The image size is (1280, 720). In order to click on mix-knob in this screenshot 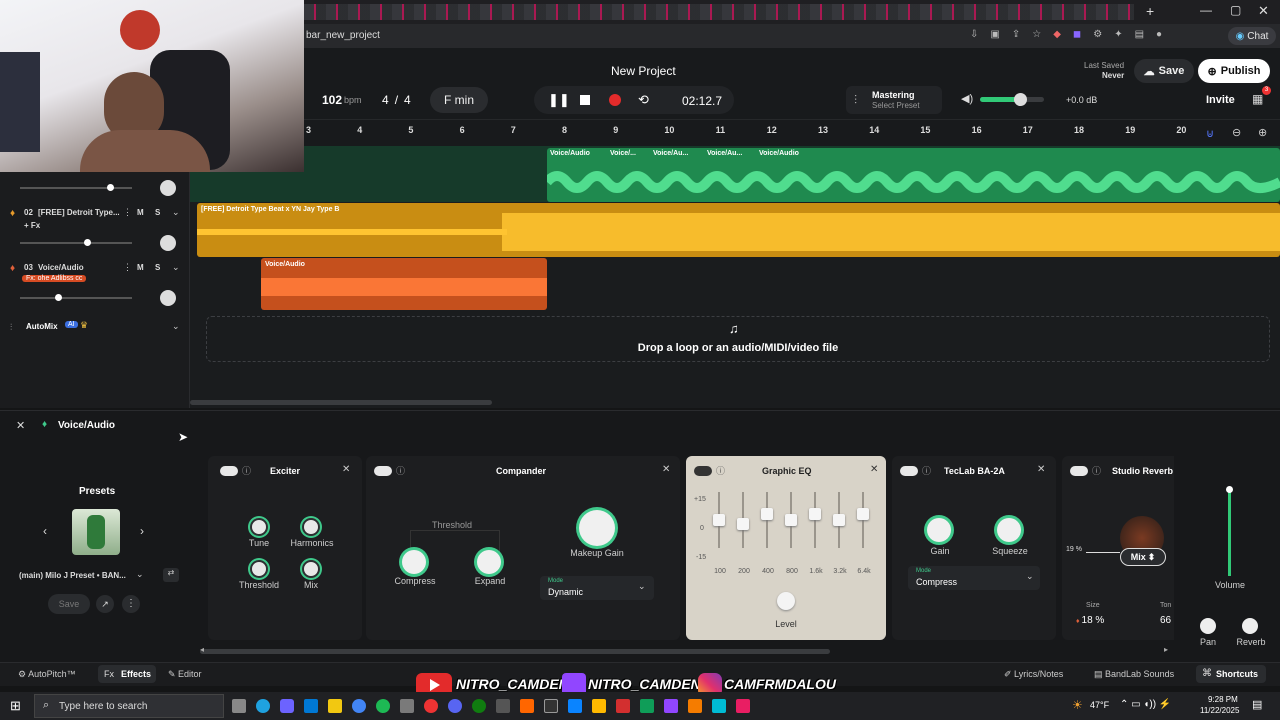, I will do `click(311, 569)`.